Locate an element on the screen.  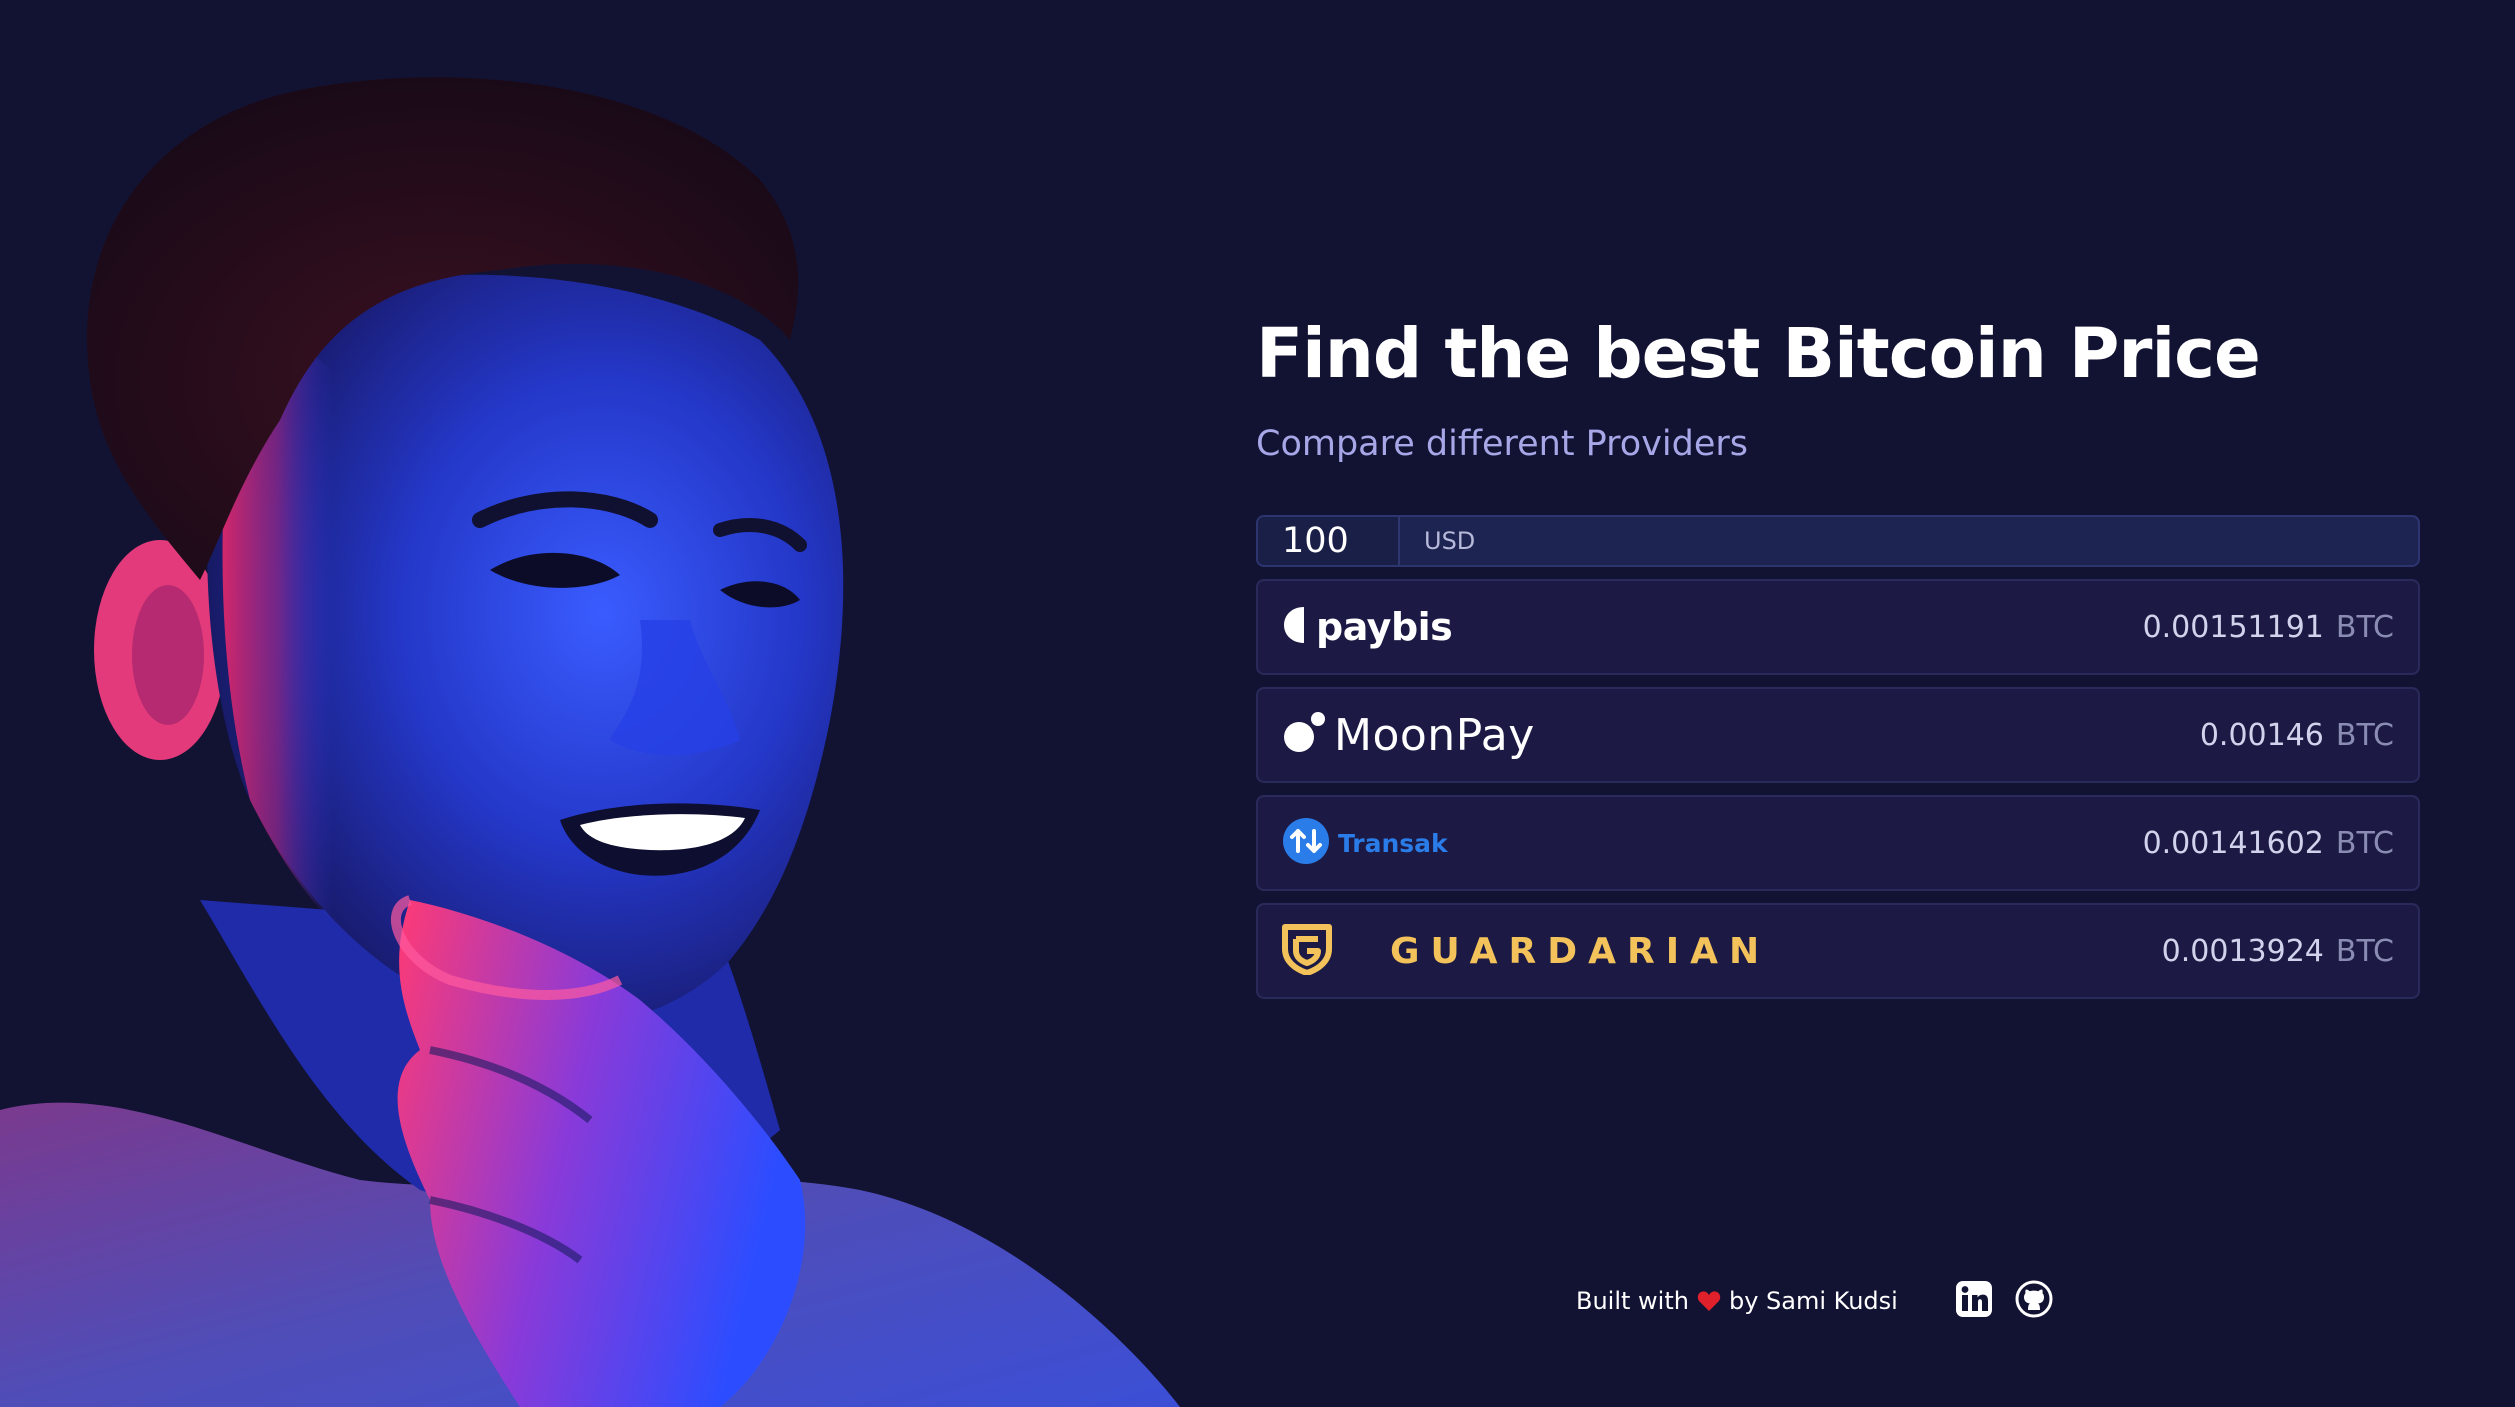
guardarian-logo: GUARDARIAN is located at coordinates (1526, 951).